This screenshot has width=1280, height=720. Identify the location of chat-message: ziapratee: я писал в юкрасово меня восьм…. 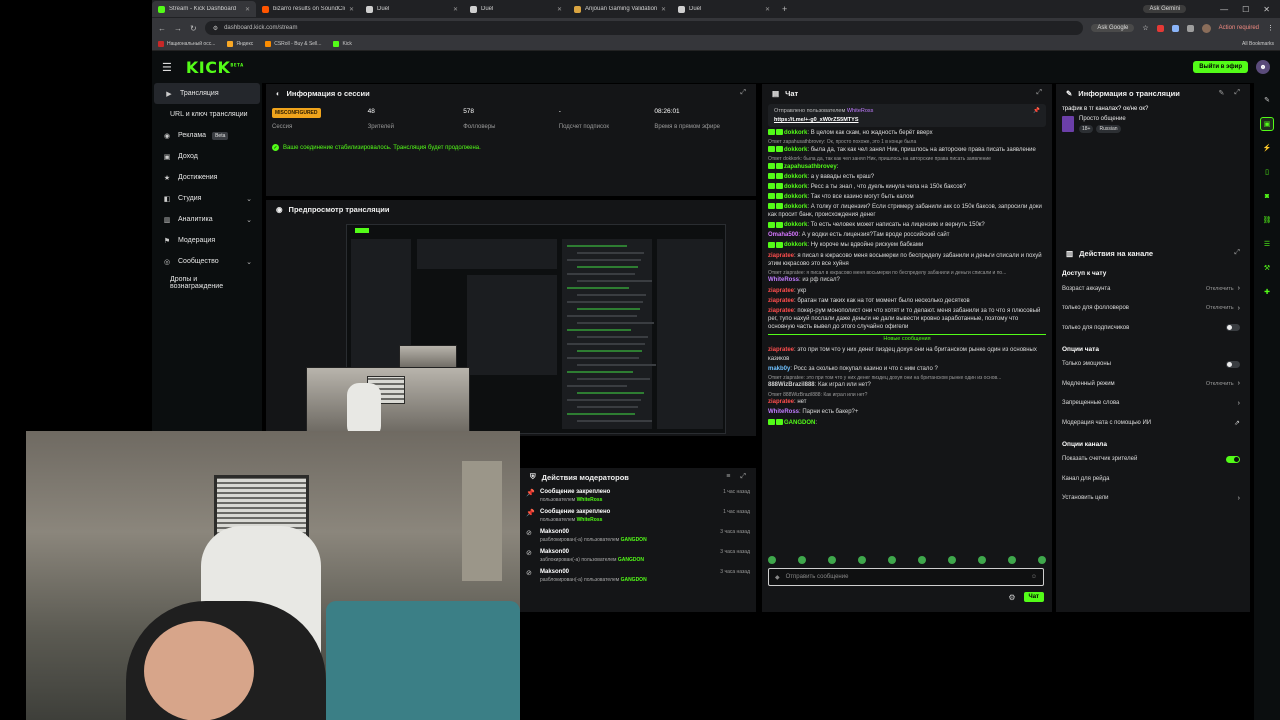
(907, 260).